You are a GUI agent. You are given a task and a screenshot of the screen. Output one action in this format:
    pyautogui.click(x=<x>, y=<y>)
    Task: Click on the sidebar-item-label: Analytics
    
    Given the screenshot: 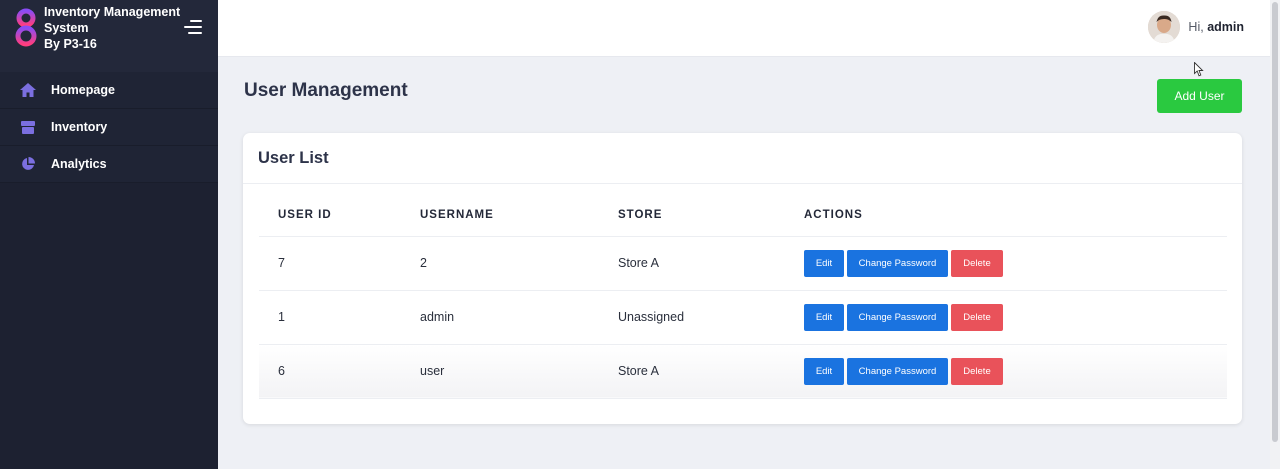 What is the action you would take?
    pyautogui.click(x=79, y=164)
    